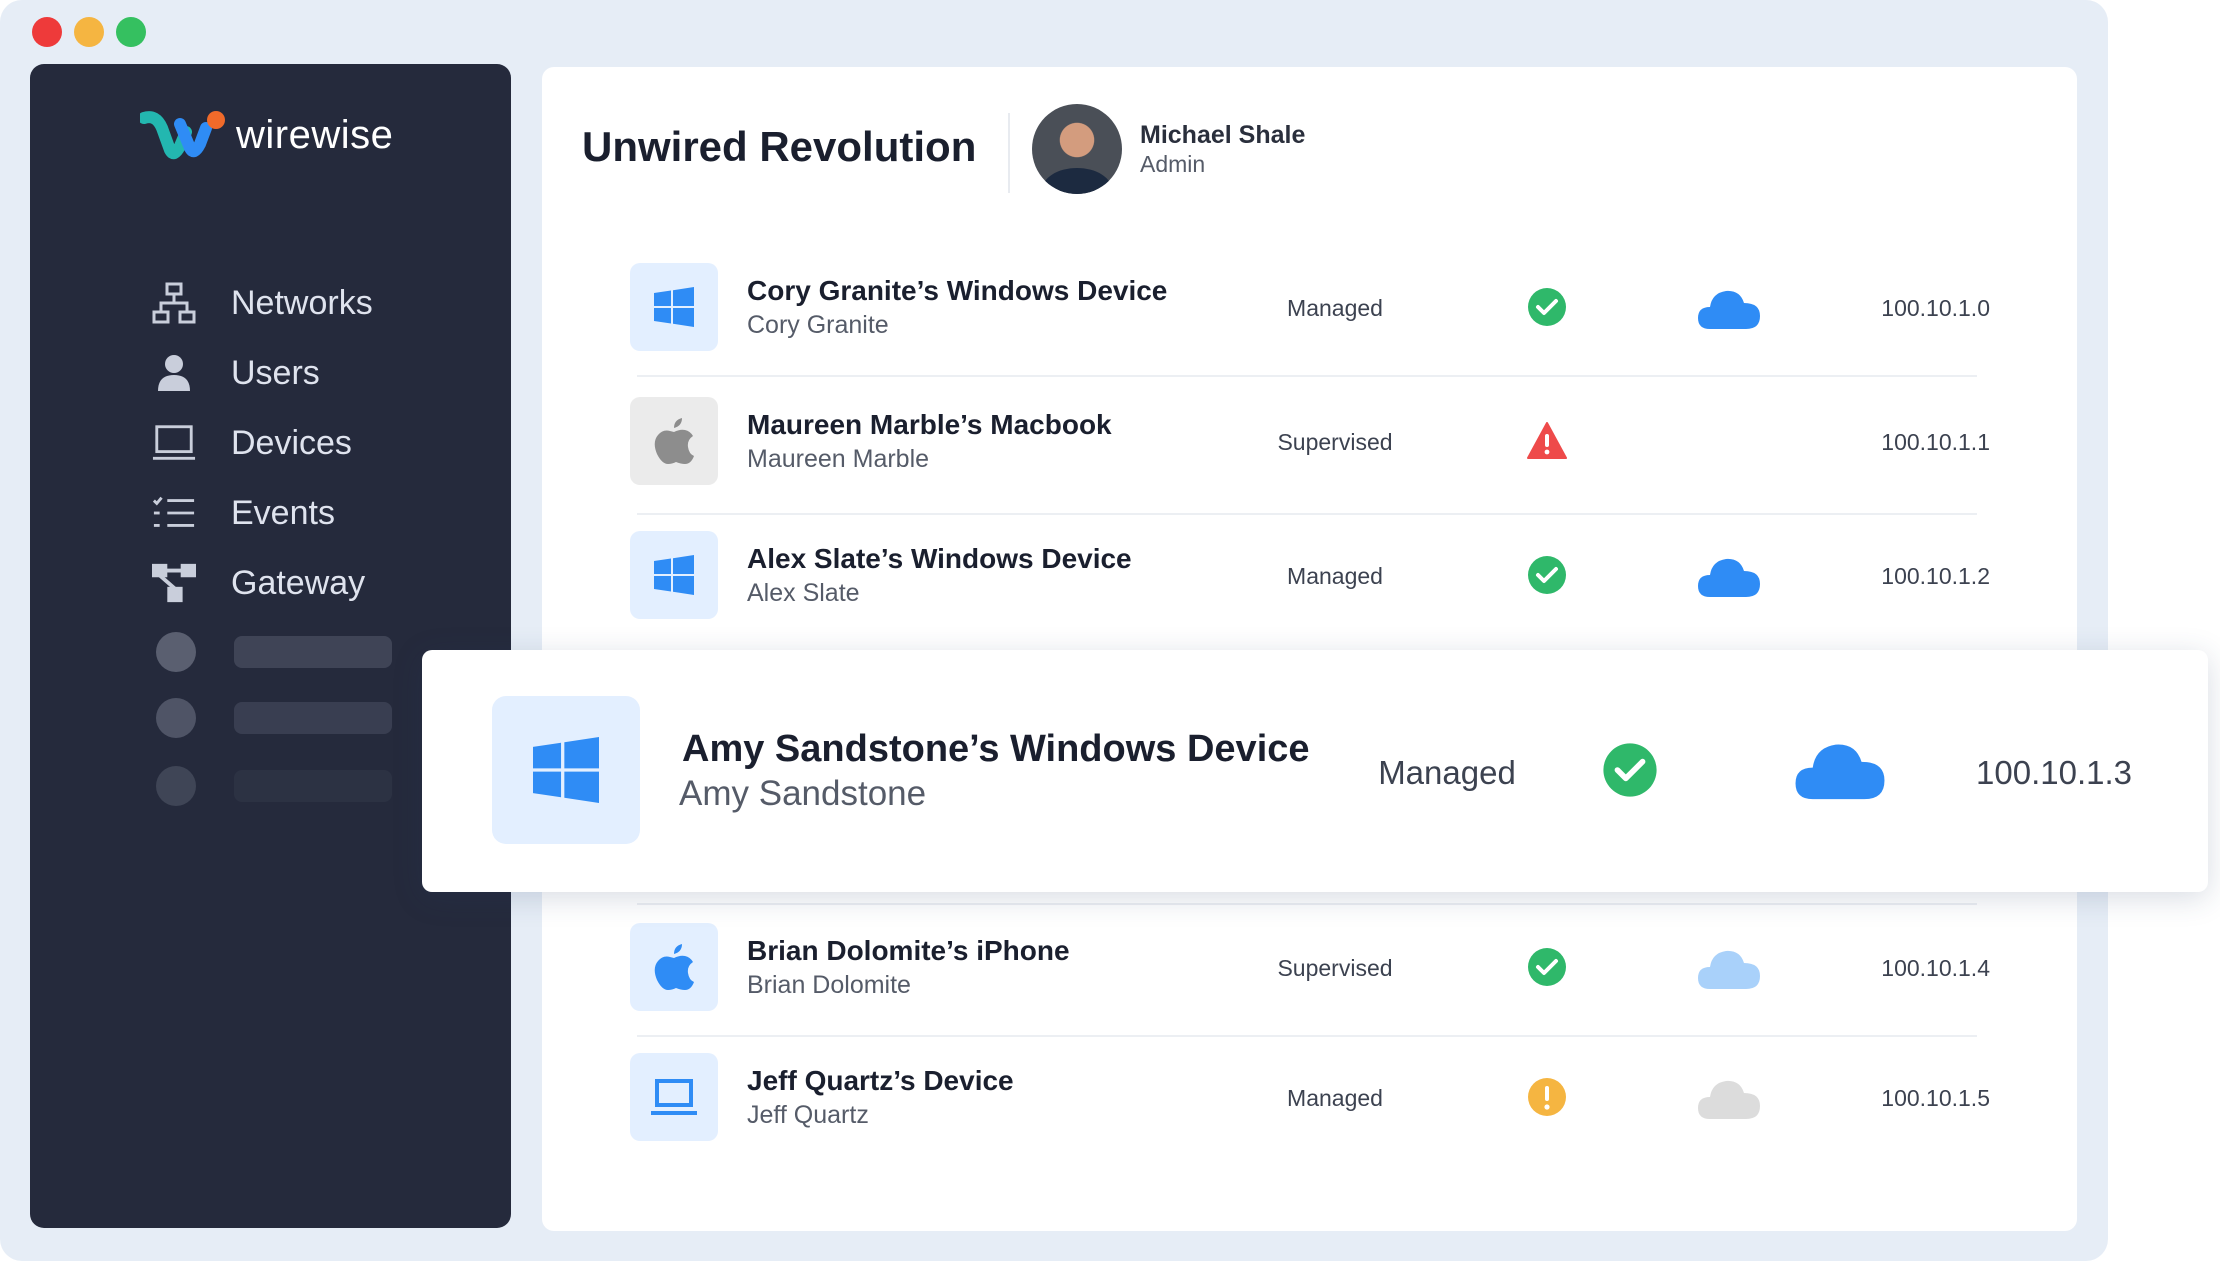  Describe the element at coordinates (275, 372) in the screenshot. I see `sidebar-item-label: Users` at that location.